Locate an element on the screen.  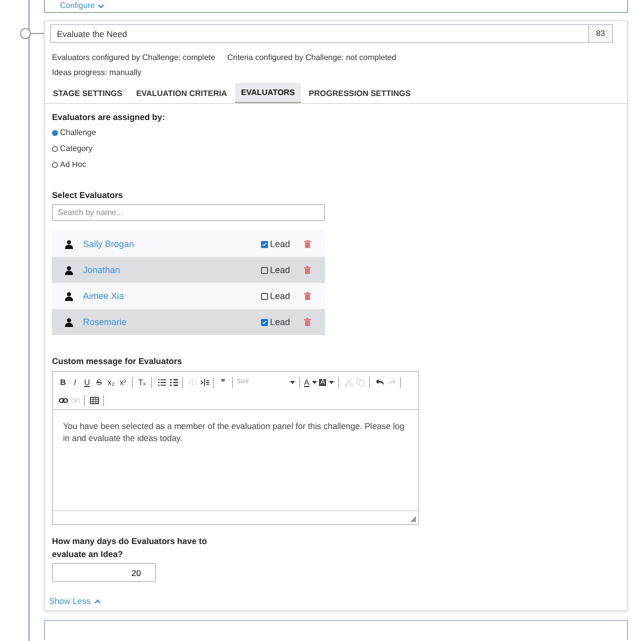
table-icon is located at coordinates (94, 400).